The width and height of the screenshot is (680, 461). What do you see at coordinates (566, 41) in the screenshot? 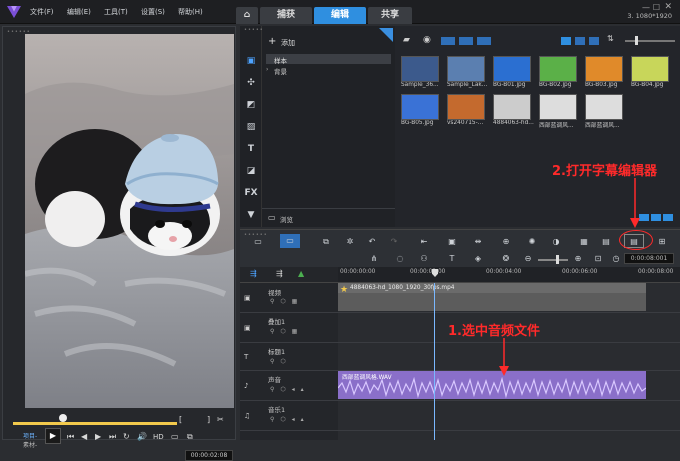
I see `list-view-icon` at bounding box center [566, 41].